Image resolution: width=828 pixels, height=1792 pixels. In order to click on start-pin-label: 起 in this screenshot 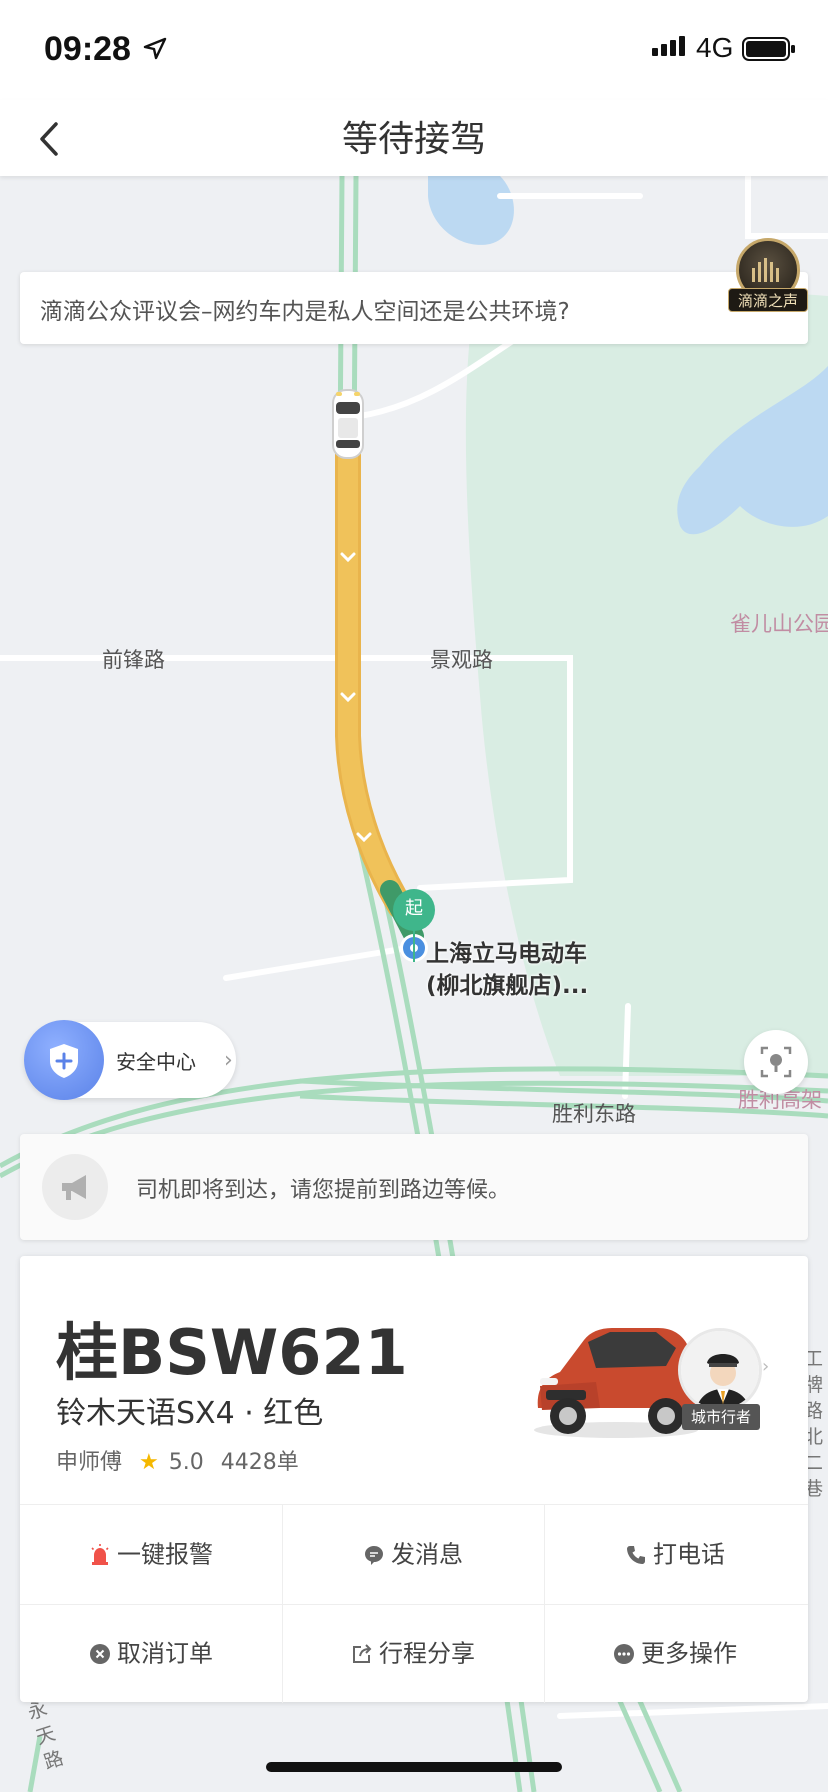, I will do `click(414, 908)`.